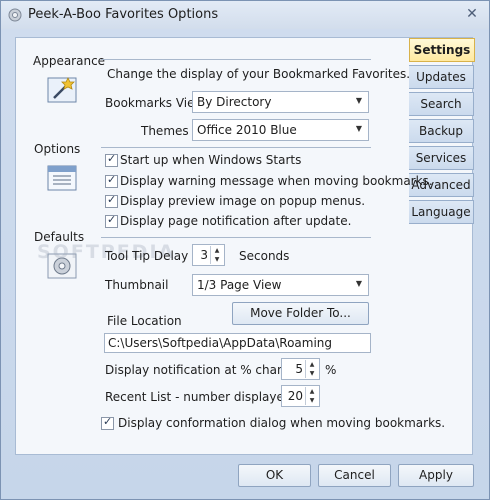  I want to click on close-button: ✕, so click(472, 14).